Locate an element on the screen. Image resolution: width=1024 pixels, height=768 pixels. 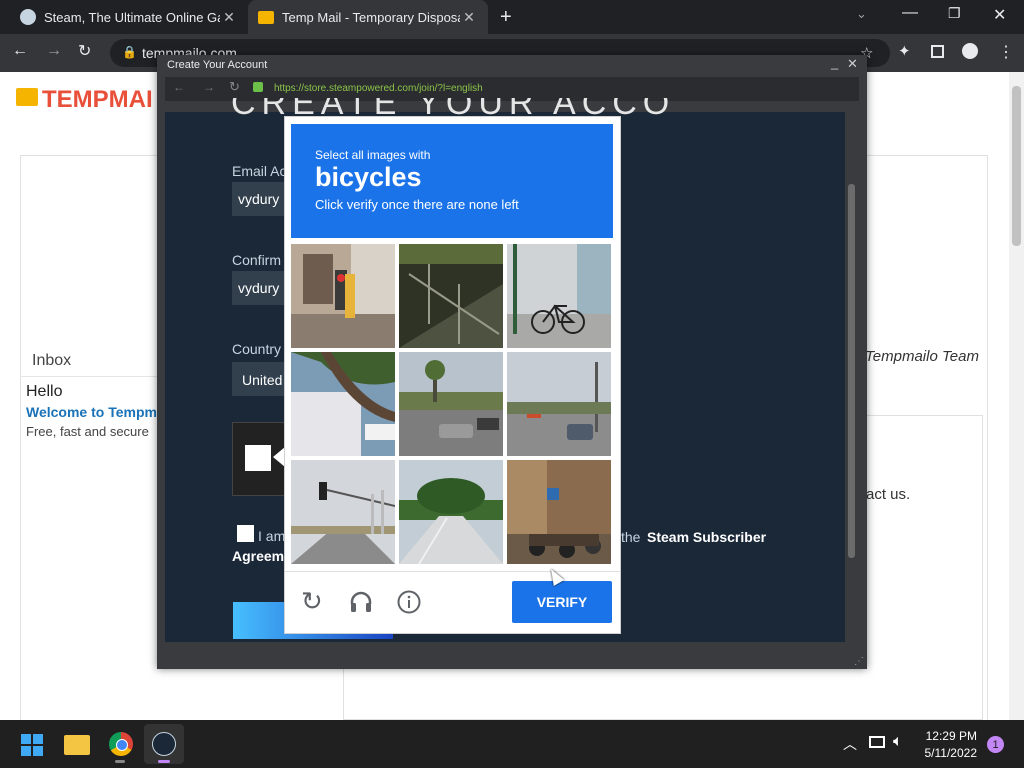
agree-mid-text: the is located at coordinates (631, 537).